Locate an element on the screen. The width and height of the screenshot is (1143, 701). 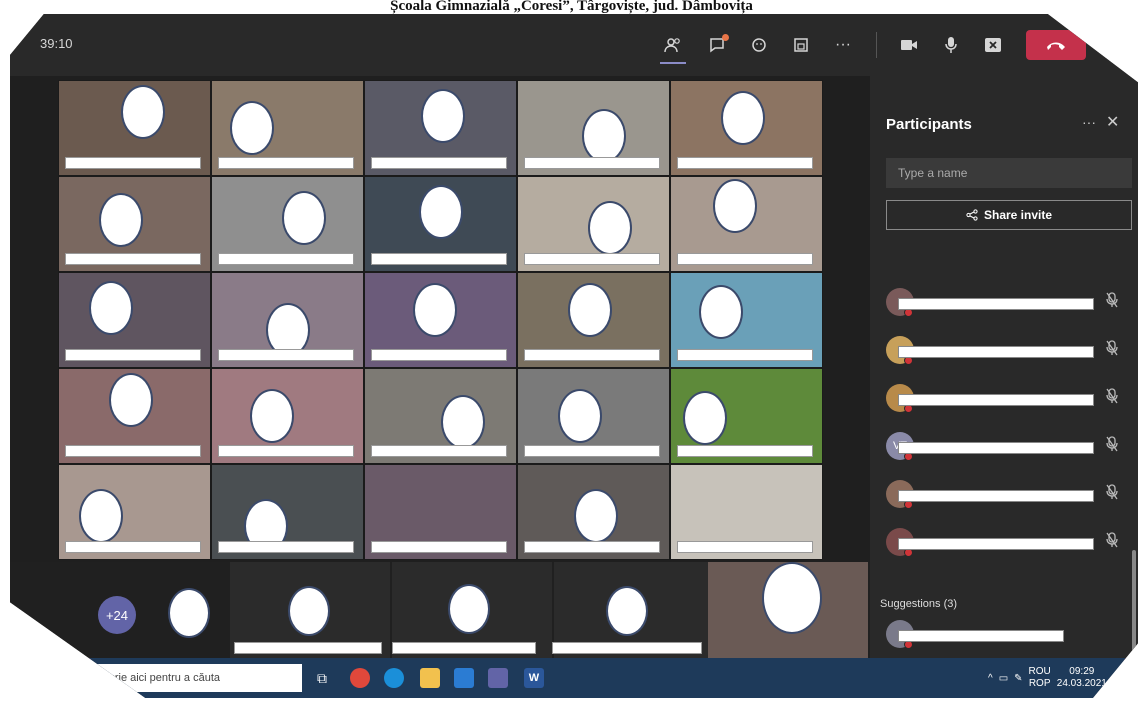
suggestions-label: Suggestions (3) is located at coordinates (918, 604).